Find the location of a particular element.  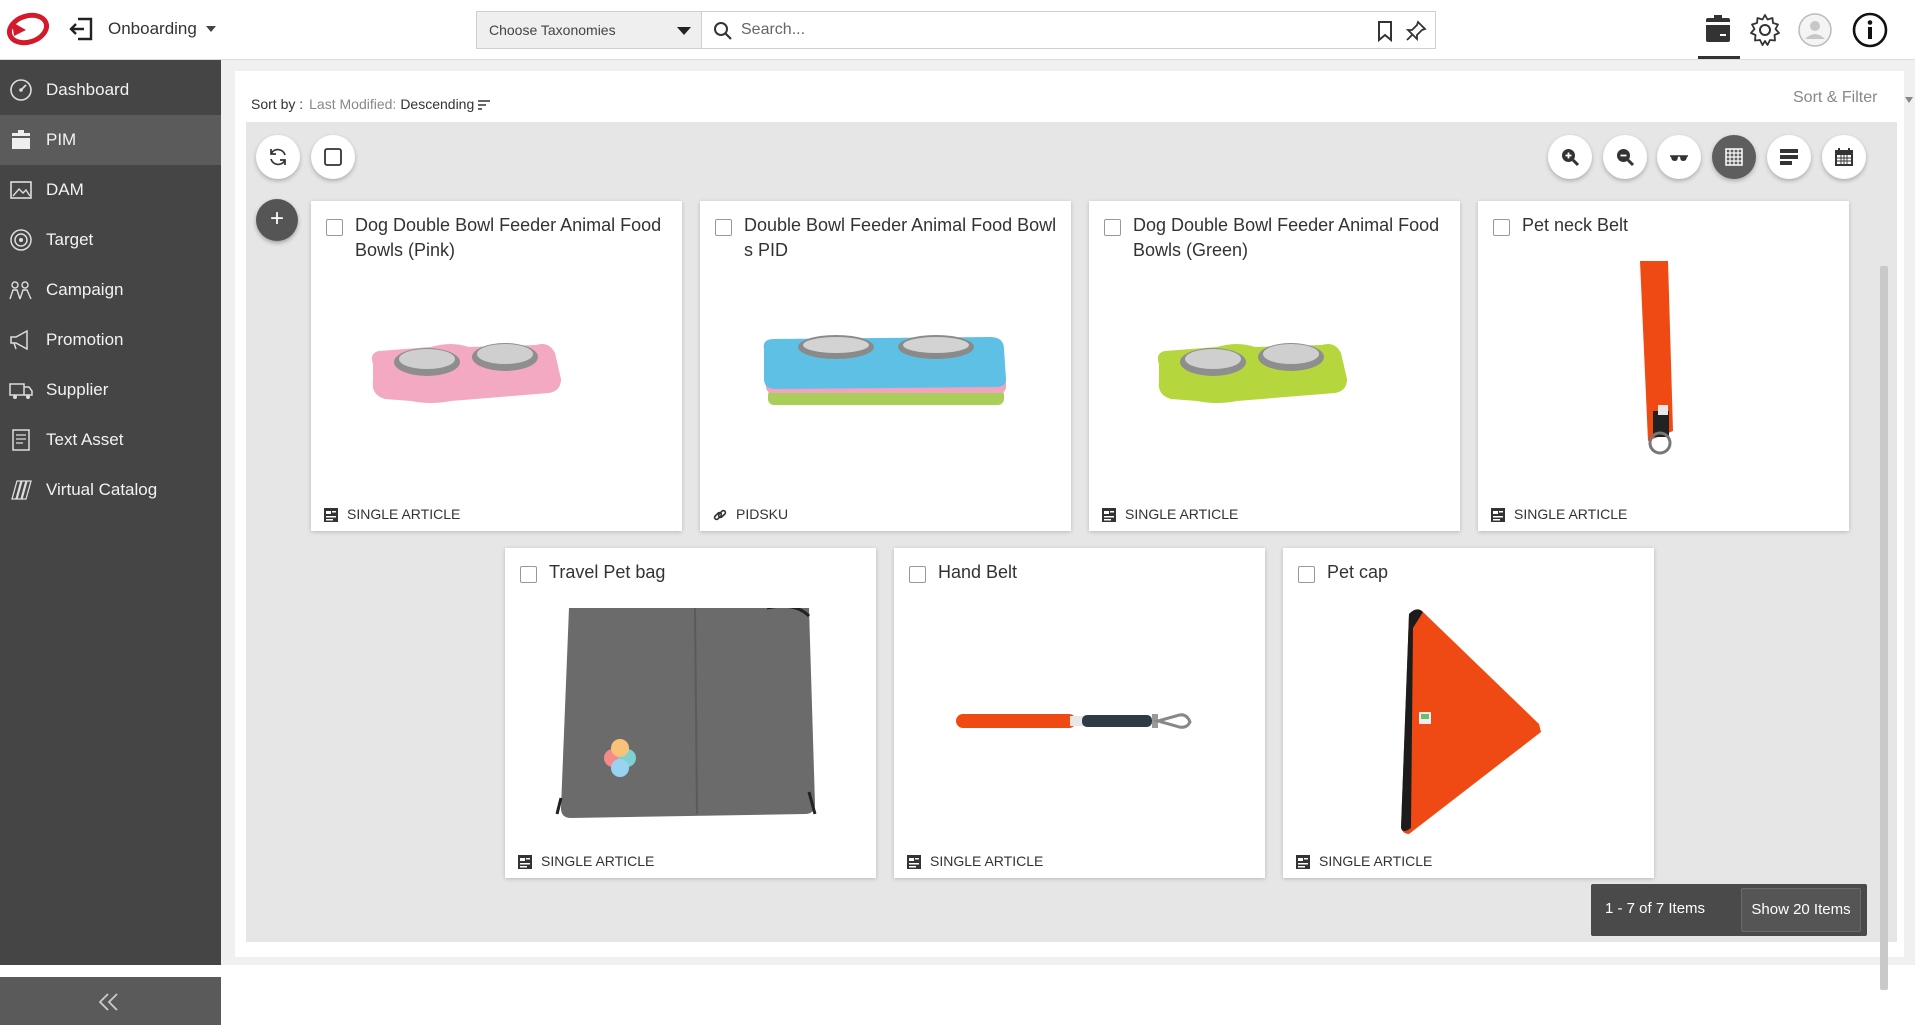

show-items-button: Show 20 Items is located at coordinates (1801, 910).